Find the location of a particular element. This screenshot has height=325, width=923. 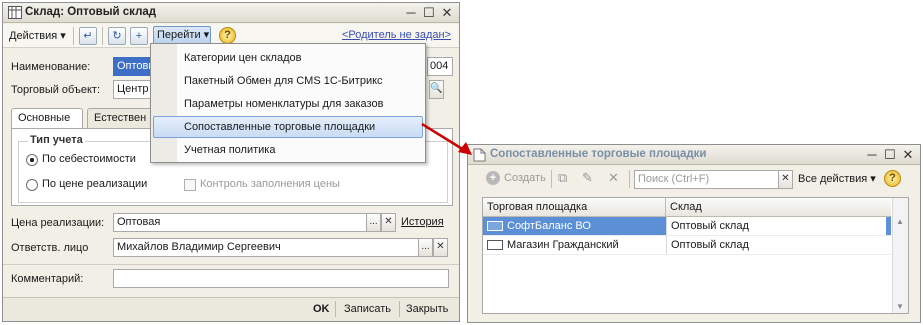

copy-document-icon: + is located at coordinates (139, 36).